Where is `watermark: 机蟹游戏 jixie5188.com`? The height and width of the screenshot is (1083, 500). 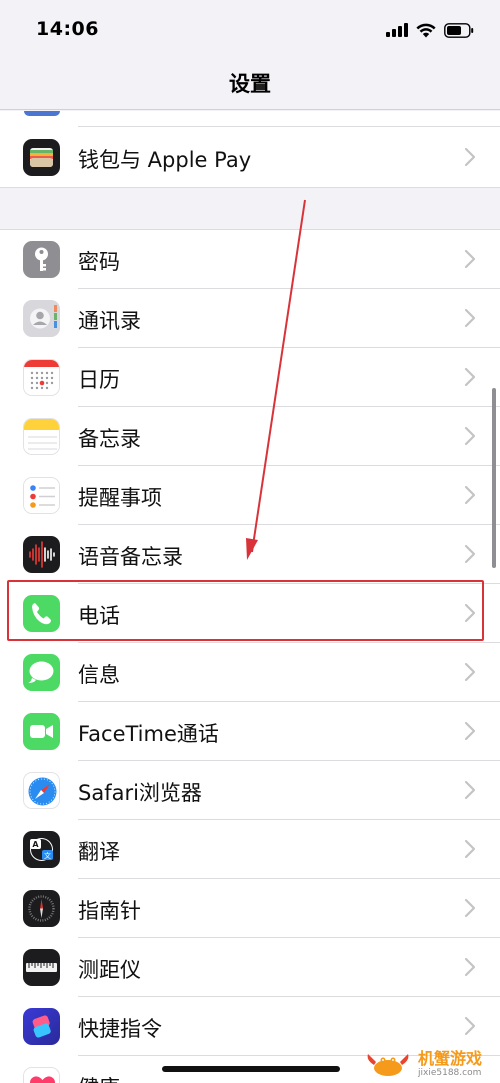
watermark: 机蟹游戏 jixie5188.com is located at coordinates (428, 1064).